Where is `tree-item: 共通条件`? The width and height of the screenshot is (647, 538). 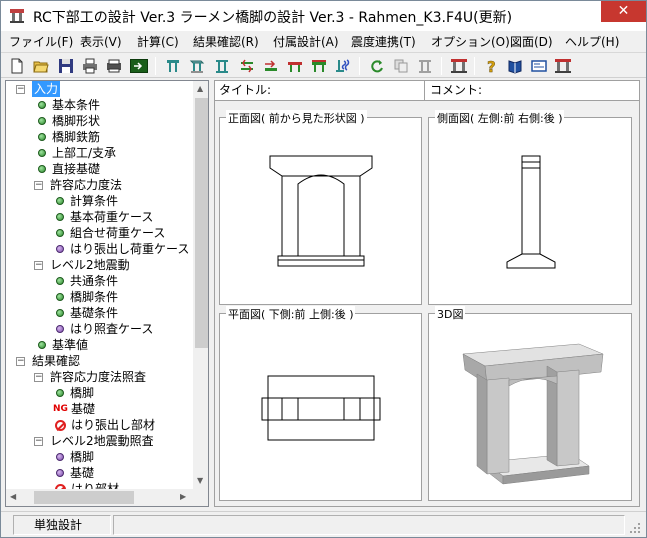
tree-item: 共通条件 is located at coordinates (99, 281).